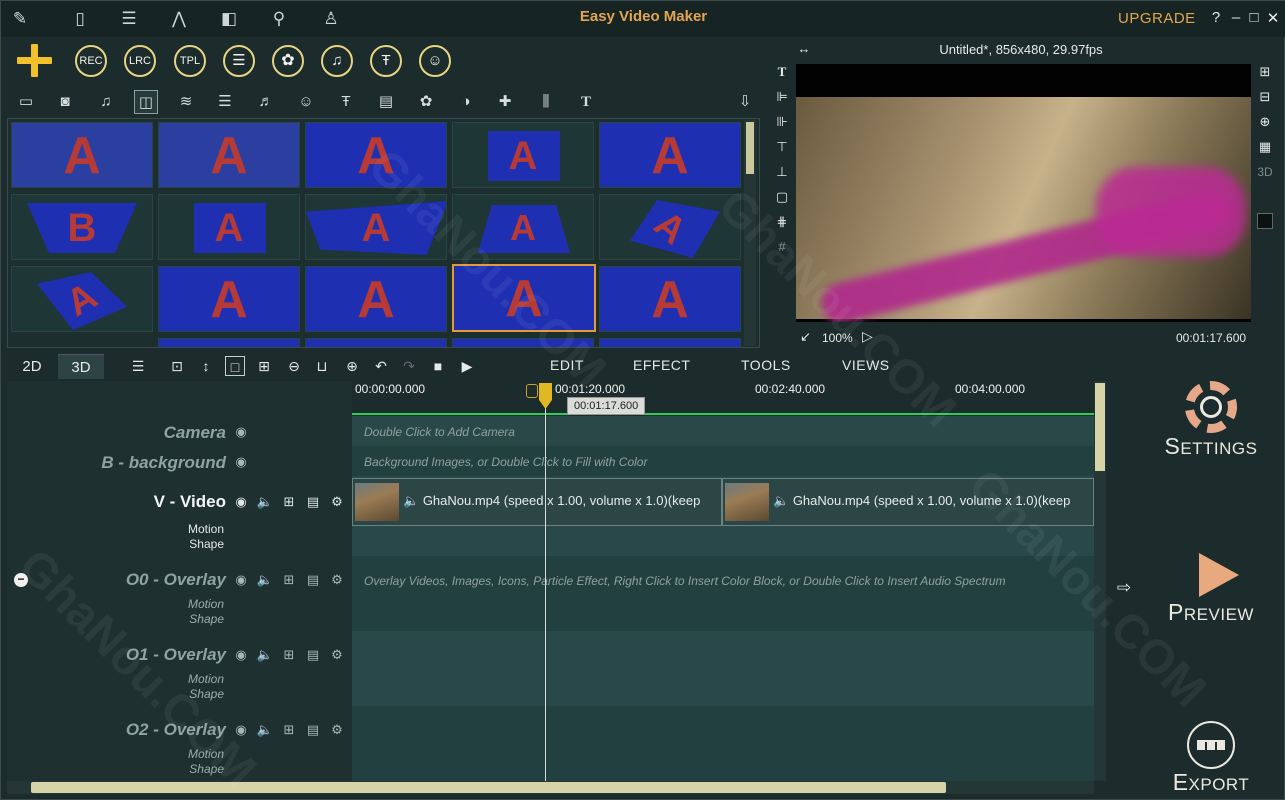 This screenshot has height=800, width=1285. Describe the element at coordinates (1157, 18) in the screenshot. I see `upgrade-link: UPGRADE` at that location.